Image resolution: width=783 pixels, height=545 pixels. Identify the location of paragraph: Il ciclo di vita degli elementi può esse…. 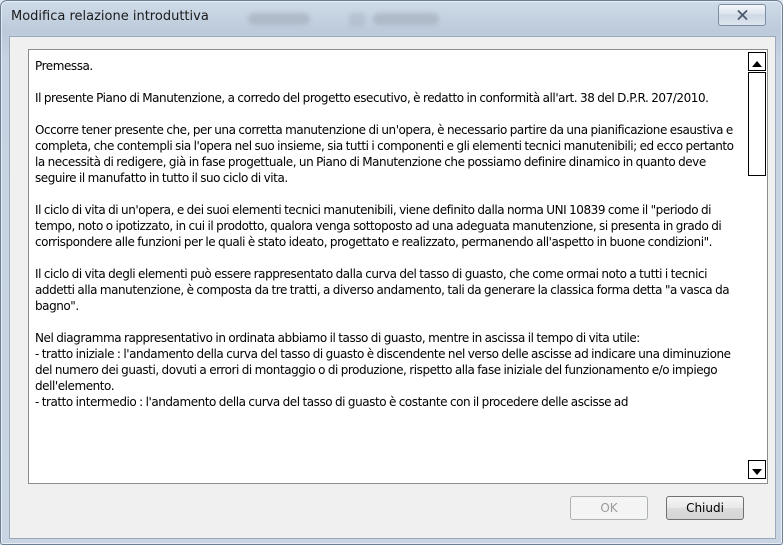
(382, 290).